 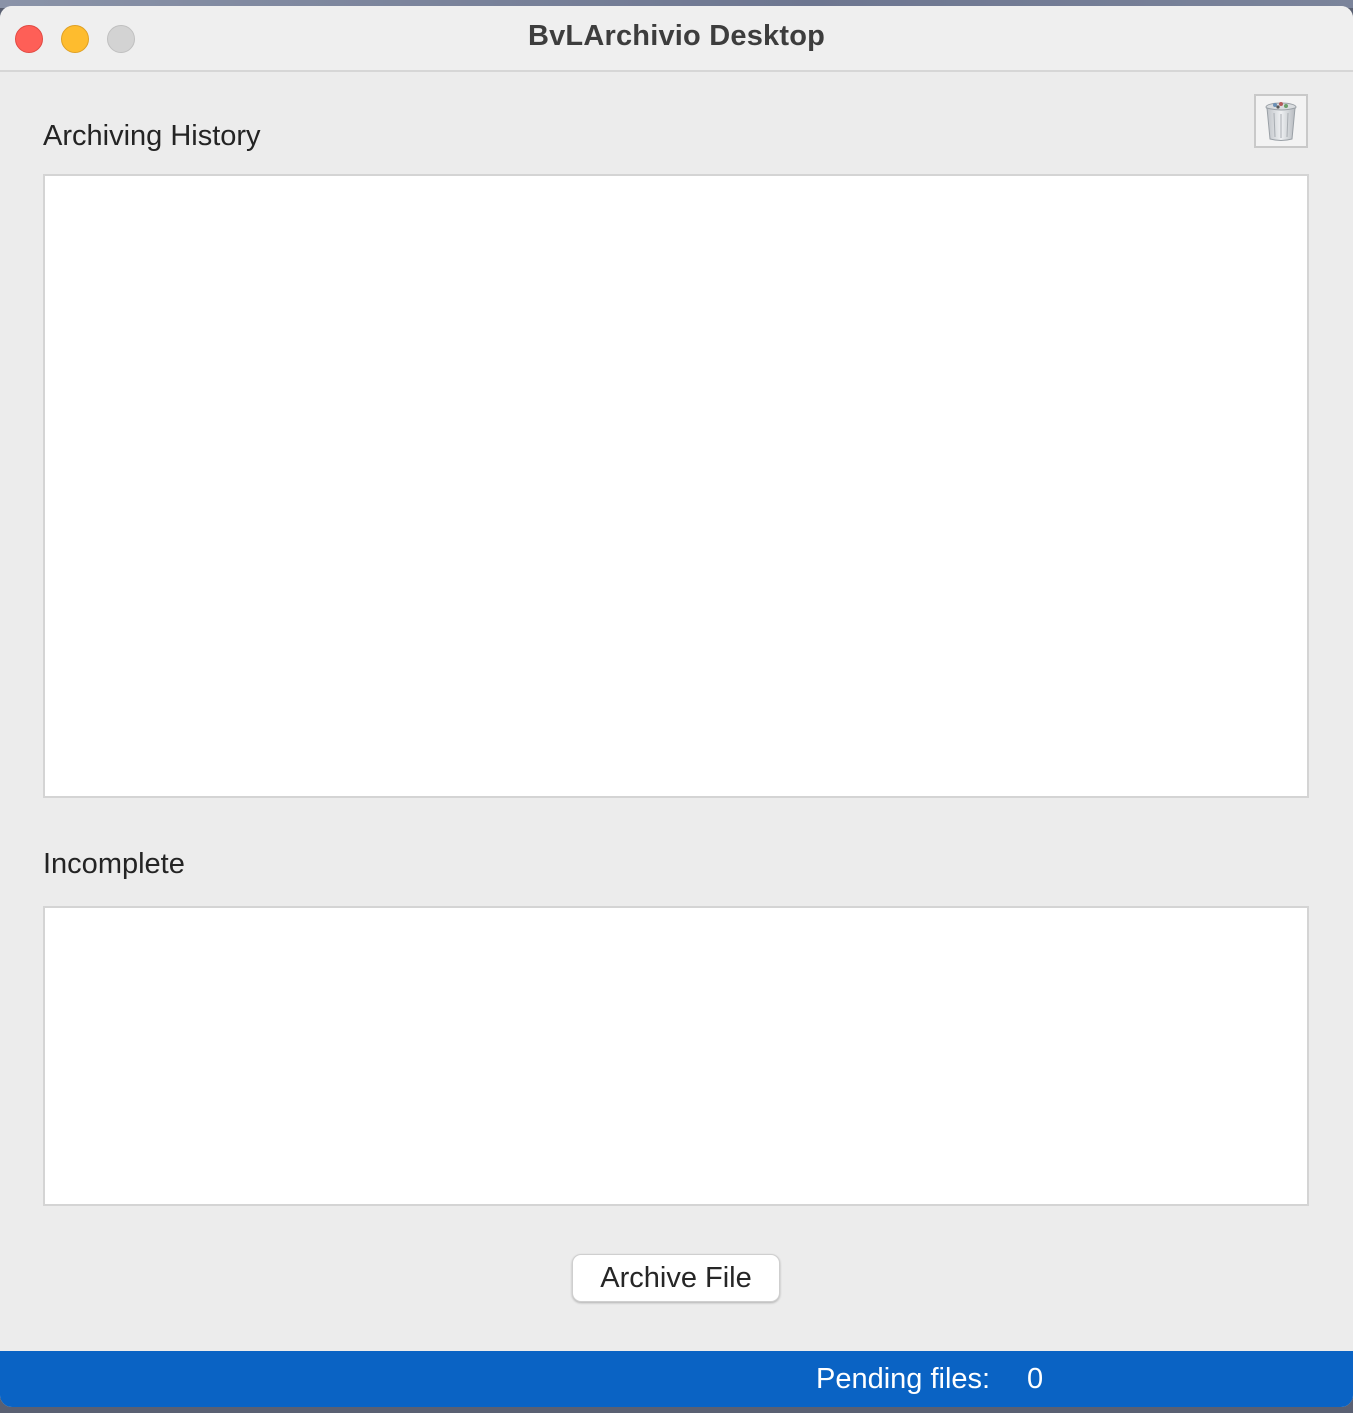 What do you see at coordinates (676, 1379) in the screenshot?
I see `status-bar: Pending files: 0` at bounding box center [676, 1379].